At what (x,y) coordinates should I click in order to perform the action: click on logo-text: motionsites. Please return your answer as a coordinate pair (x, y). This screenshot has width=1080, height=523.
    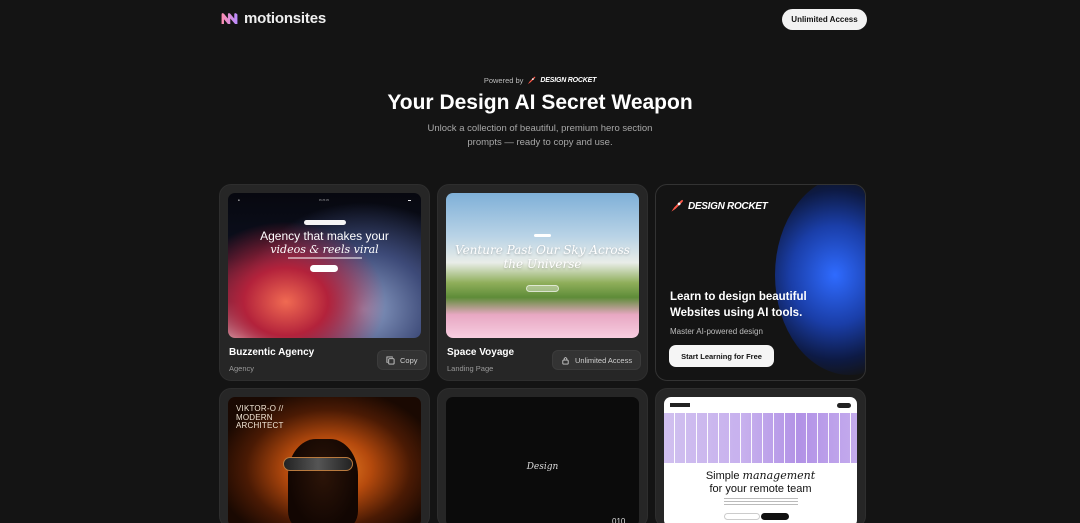
    Looking at the image, I should click on (285, 18).